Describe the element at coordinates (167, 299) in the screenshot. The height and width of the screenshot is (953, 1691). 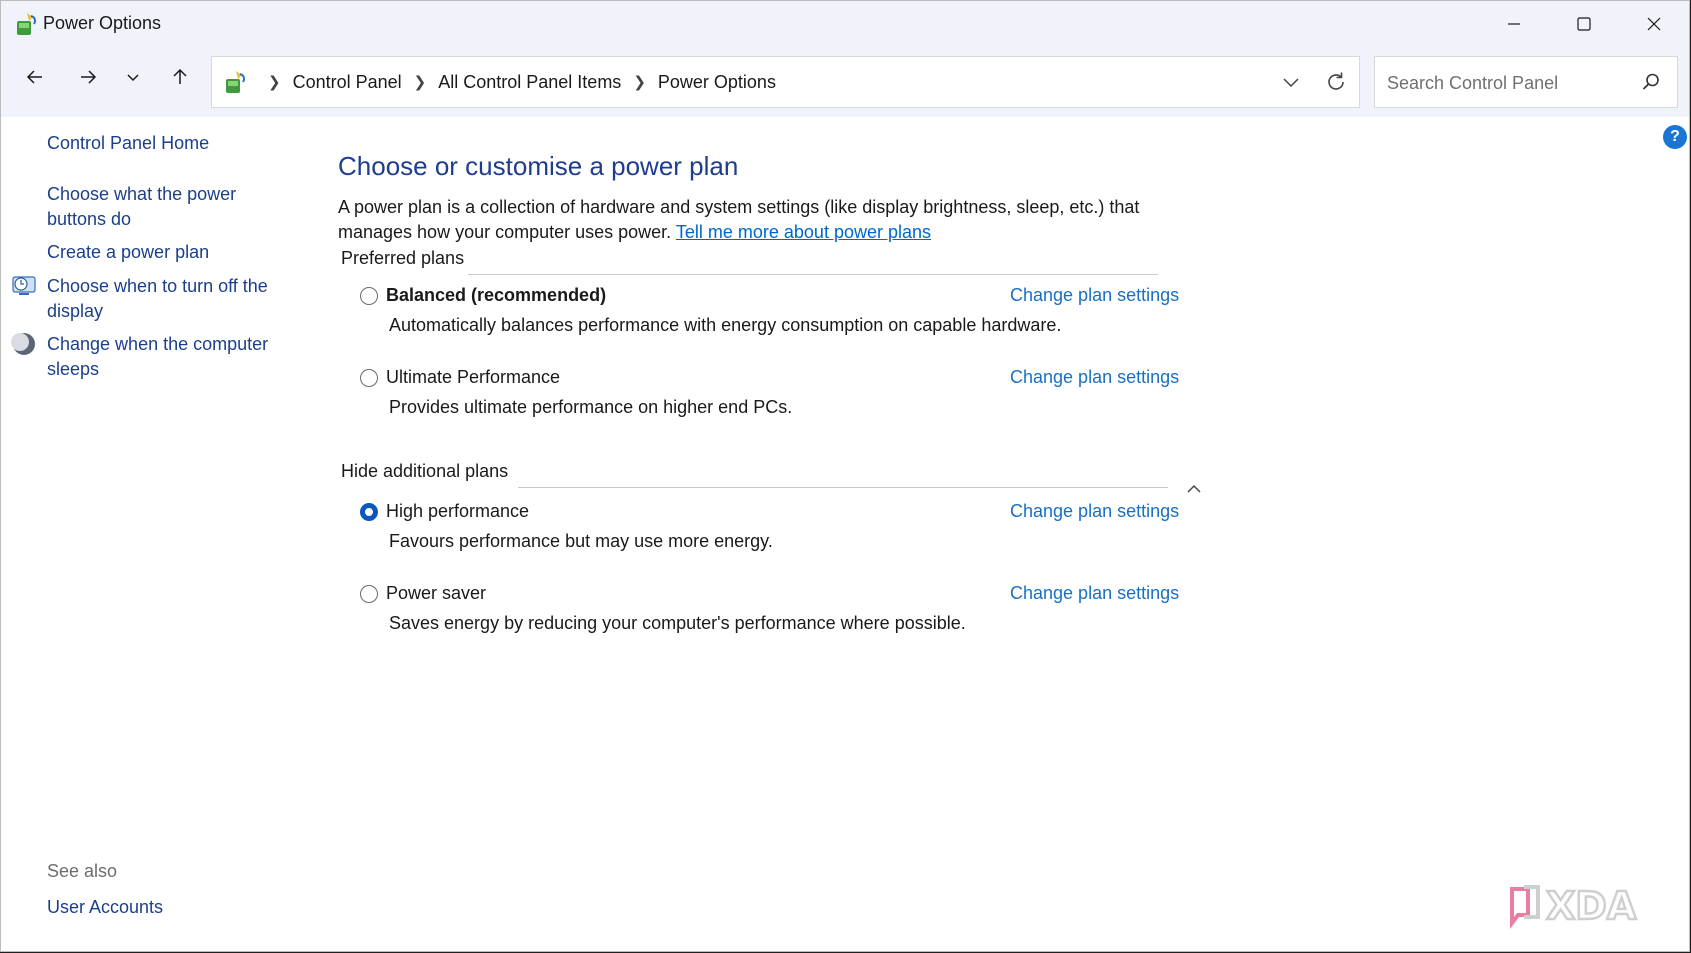
I see `display-off-link: Choose when to turn off the display` at that location.